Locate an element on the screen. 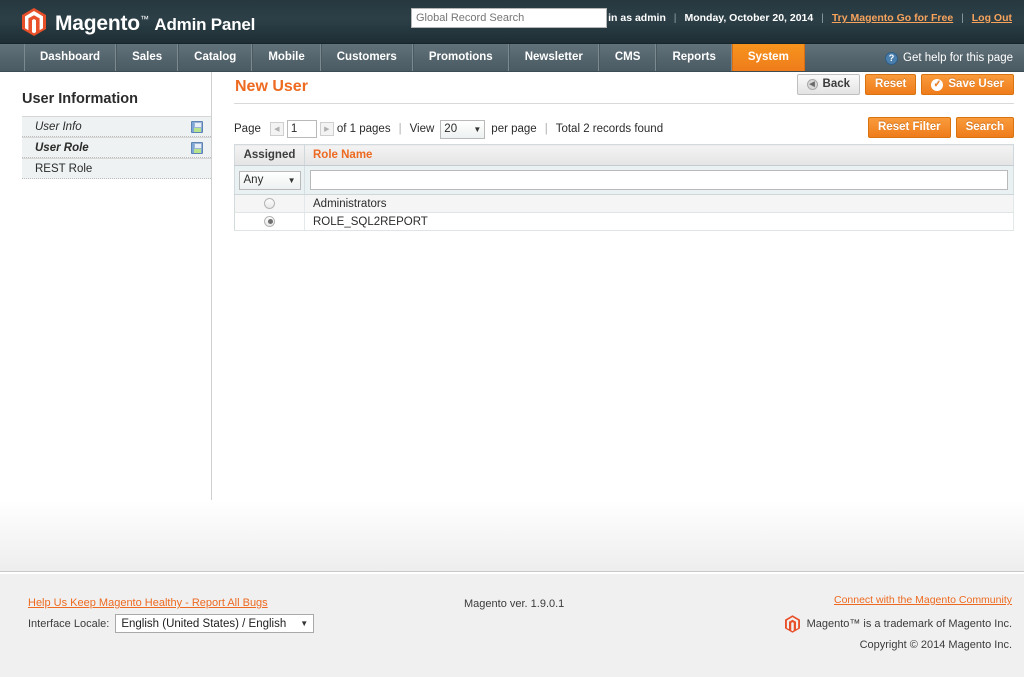 This screenshot has height=677, width=1024. sidebar-item-user-role: User Role is located at coordinates (116, 147).